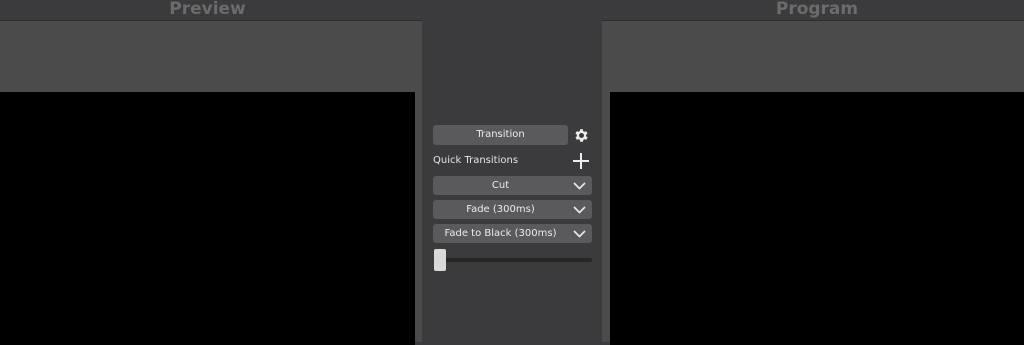 The image size is (1024, 345). Describe the element at coordinates (581, 135) in the screenshot. I see `gear-icon` at that location.